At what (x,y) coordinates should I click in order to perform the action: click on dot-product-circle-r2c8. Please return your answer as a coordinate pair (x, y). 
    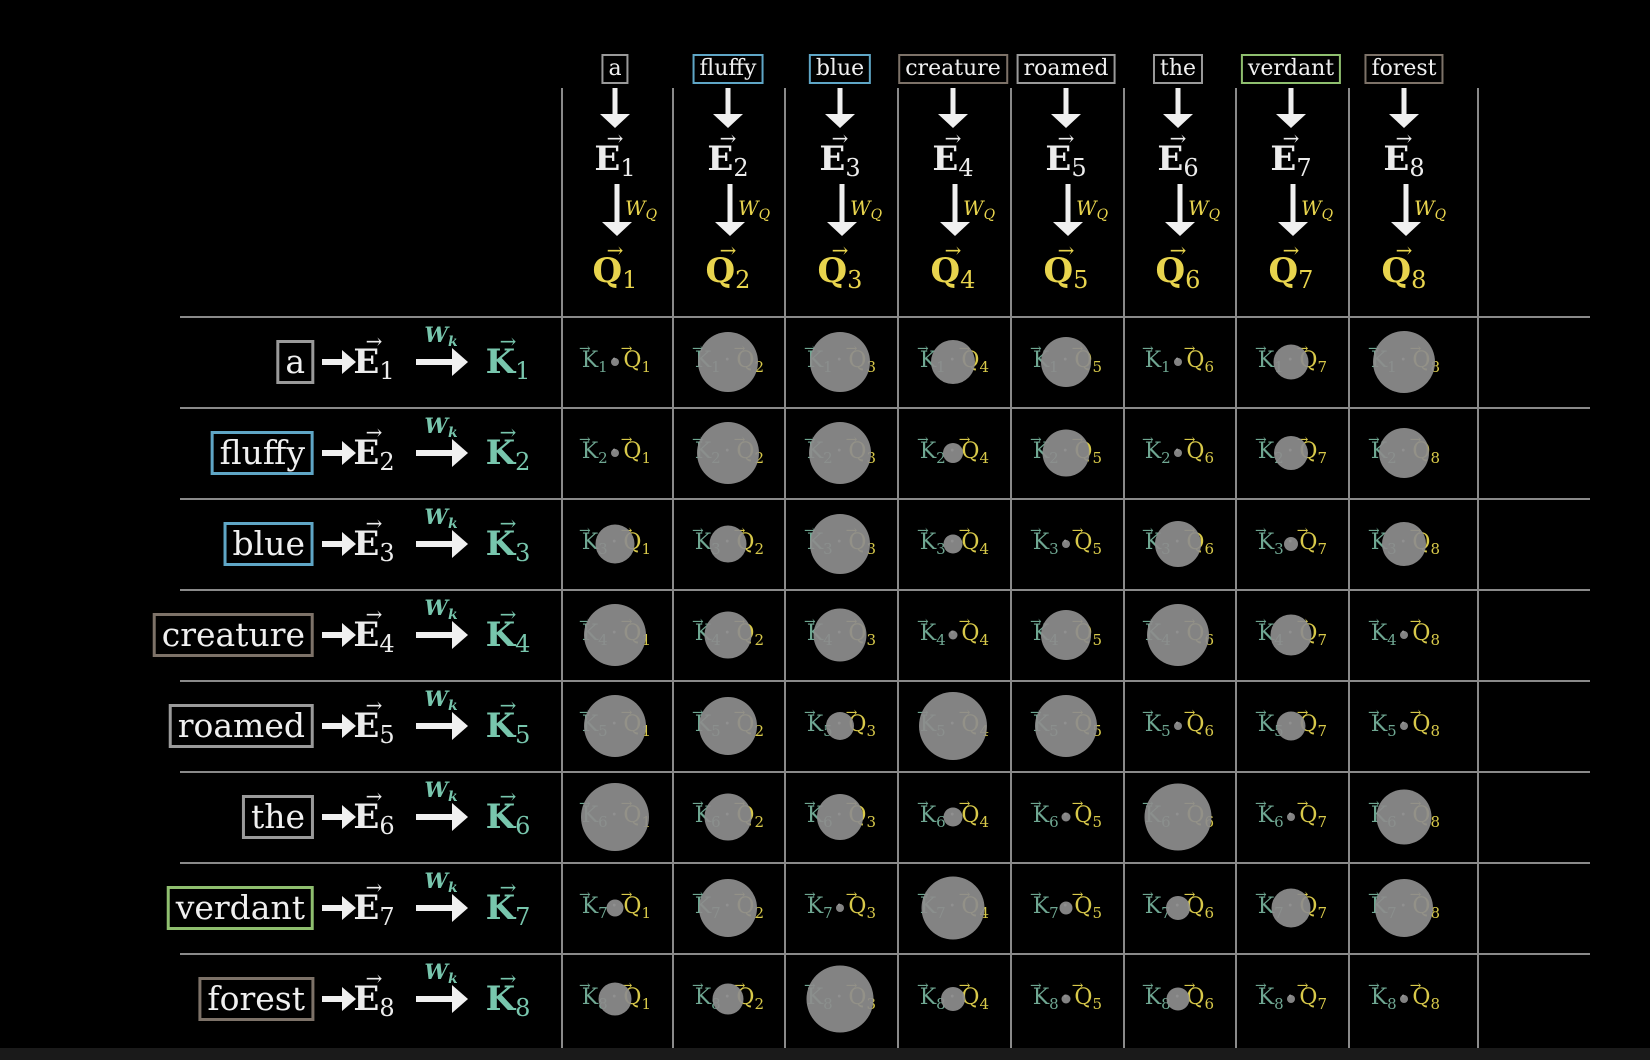
    Looking at the image, I should click on (1404, 453).